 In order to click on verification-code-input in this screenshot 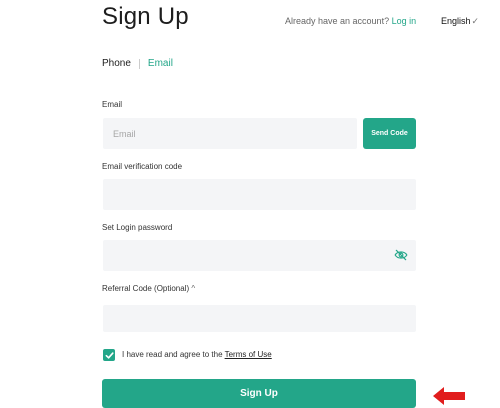, I will do `click(259, 194)`.